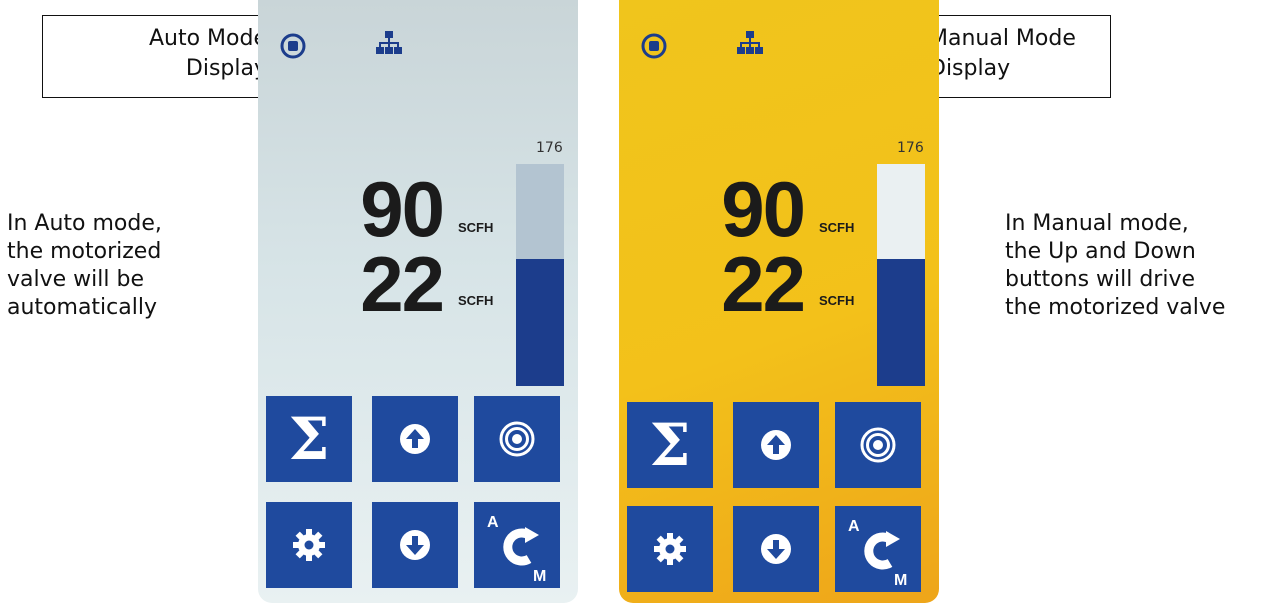 The image size is (1270, 603). What do you see at coordinates (226, 68) in the screenshot?
I see `auto-callout-line2: Display` at bounding box center [226, 68].